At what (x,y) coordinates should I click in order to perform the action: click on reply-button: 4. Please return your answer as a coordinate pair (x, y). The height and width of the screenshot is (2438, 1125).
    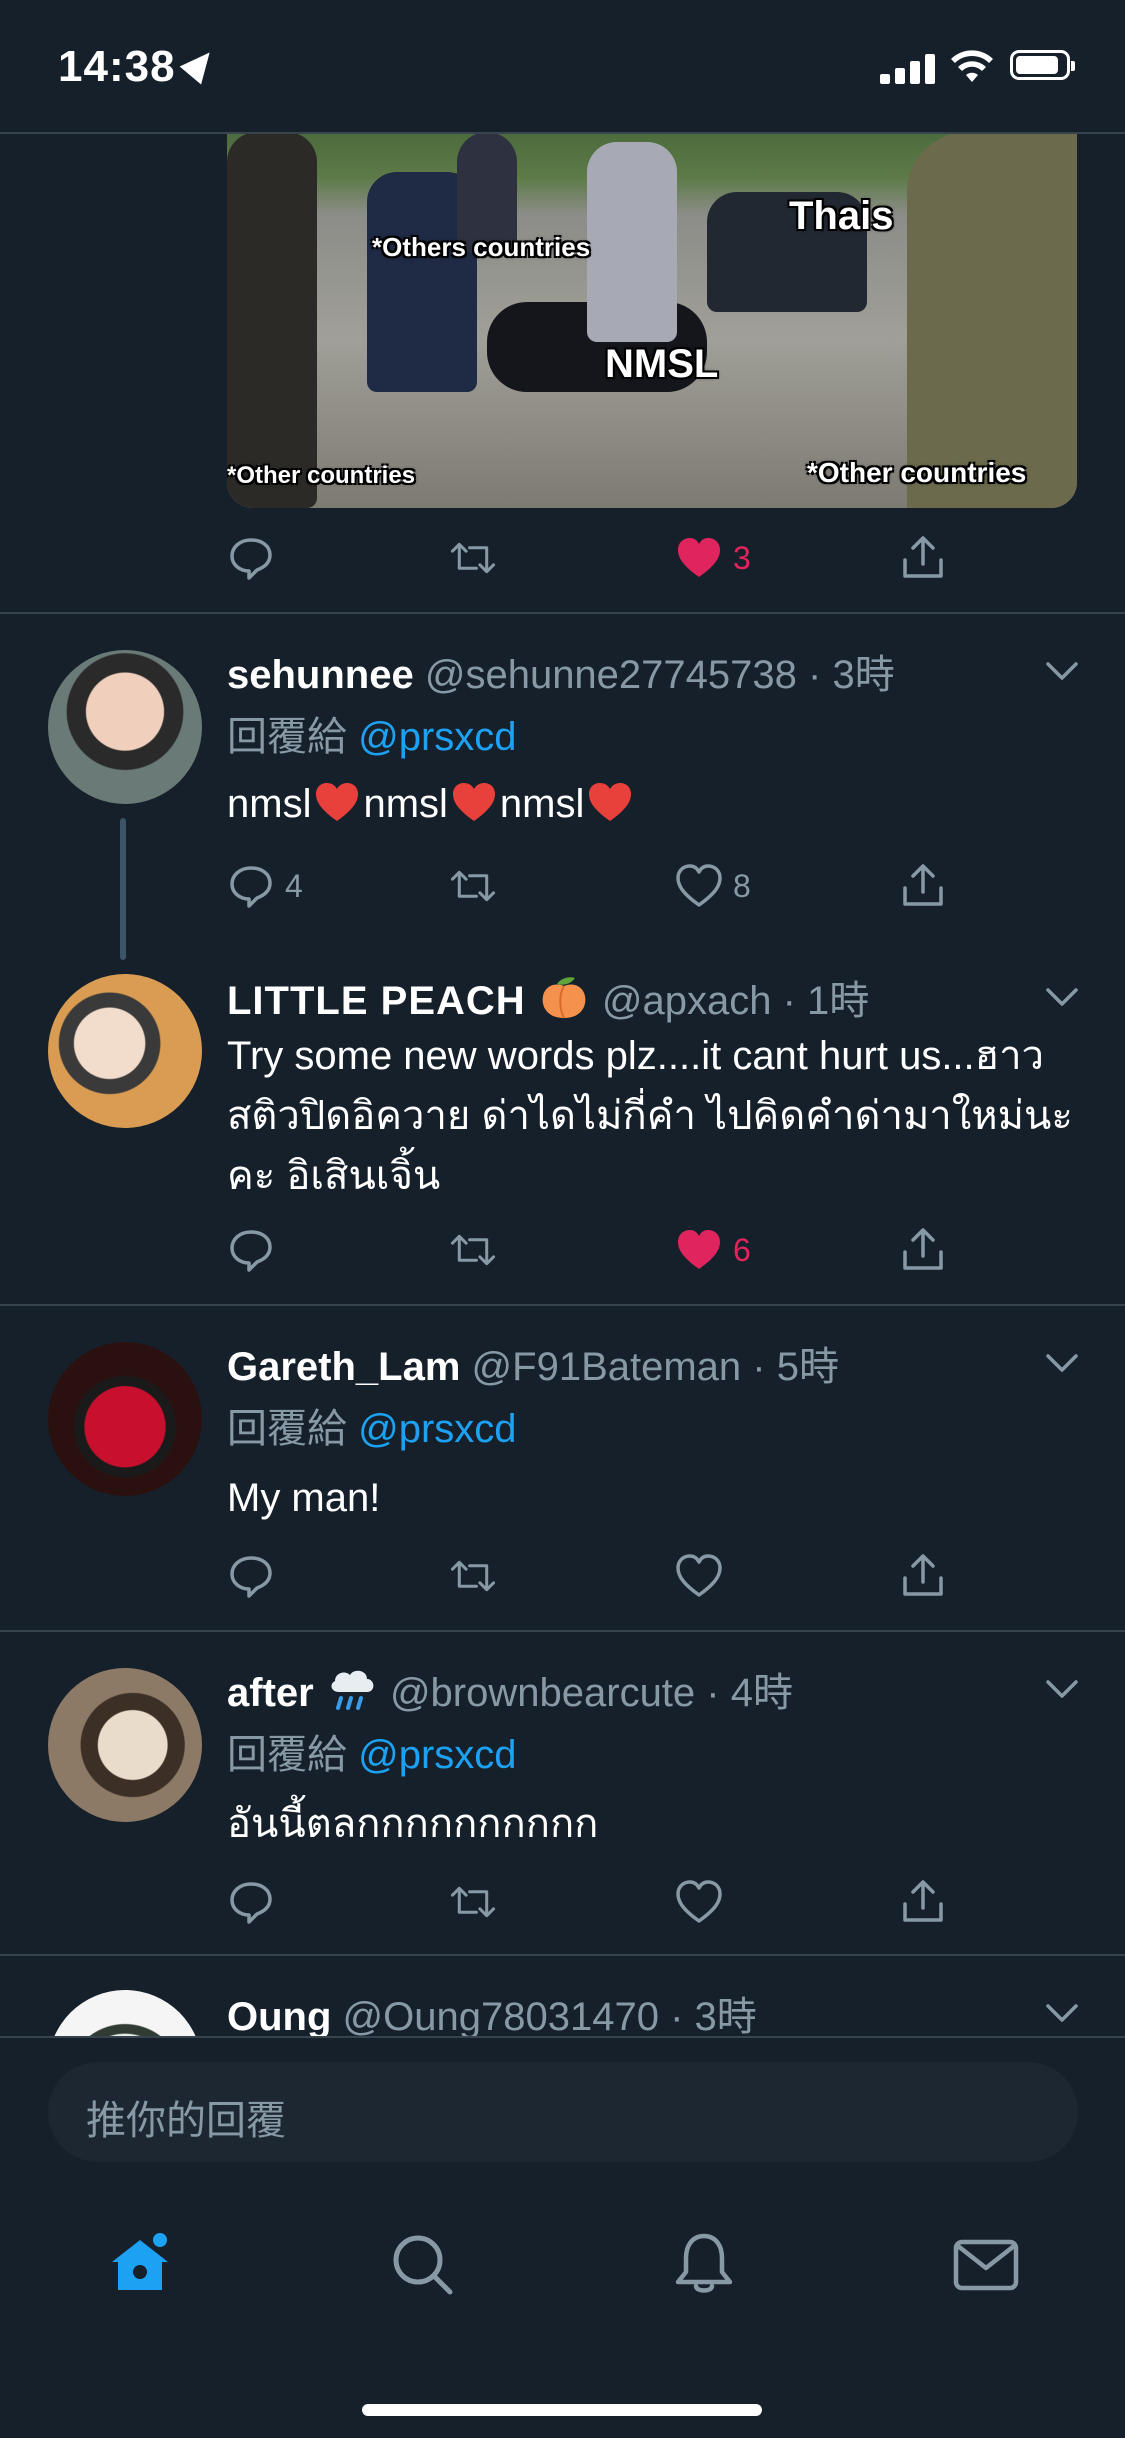
    Looking at the image, I should click on (265, 886).